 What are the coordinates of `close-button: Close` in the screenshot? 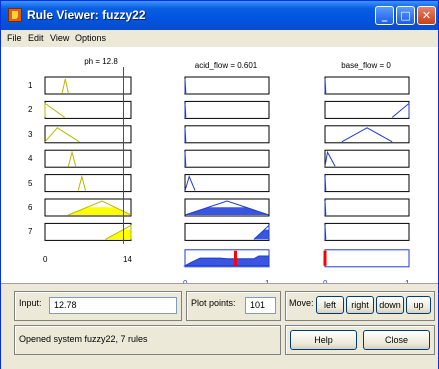 It's located at (396, 340).